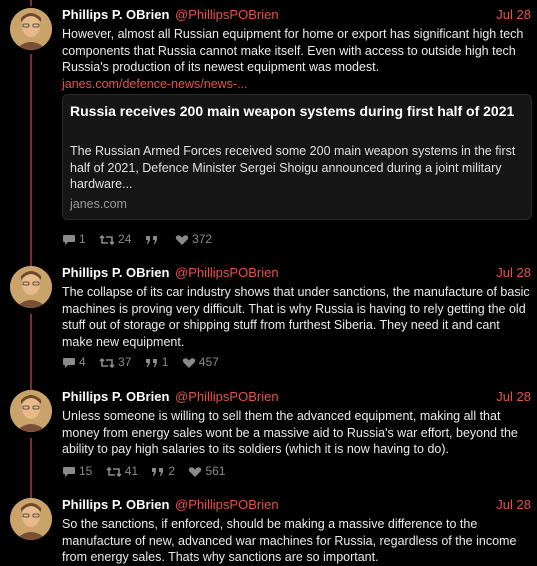  What do you see at coordinates (125, 238) in the screenshot?
I see `retweet-count: 24` at bounding box center [125, 238].